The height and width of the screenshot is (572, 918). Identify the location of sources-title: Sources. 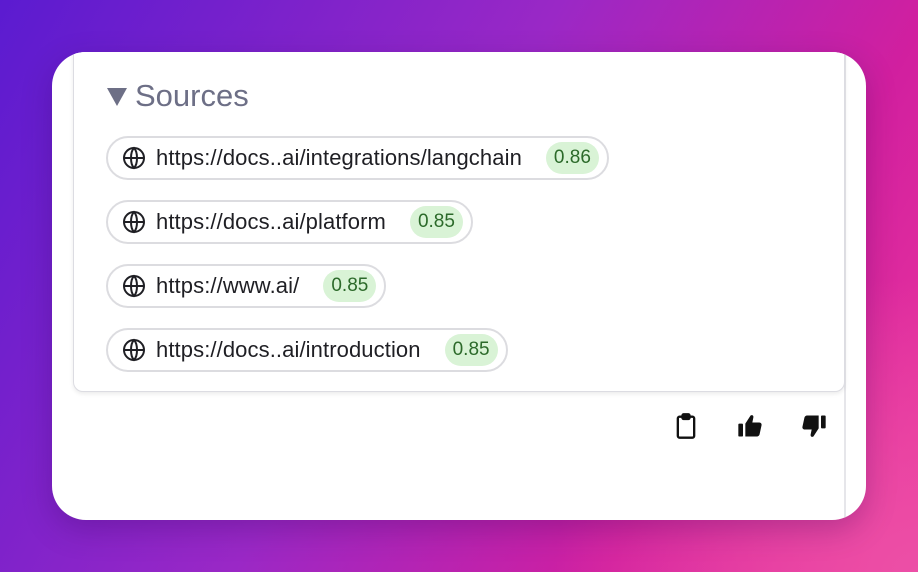
(192, 95).